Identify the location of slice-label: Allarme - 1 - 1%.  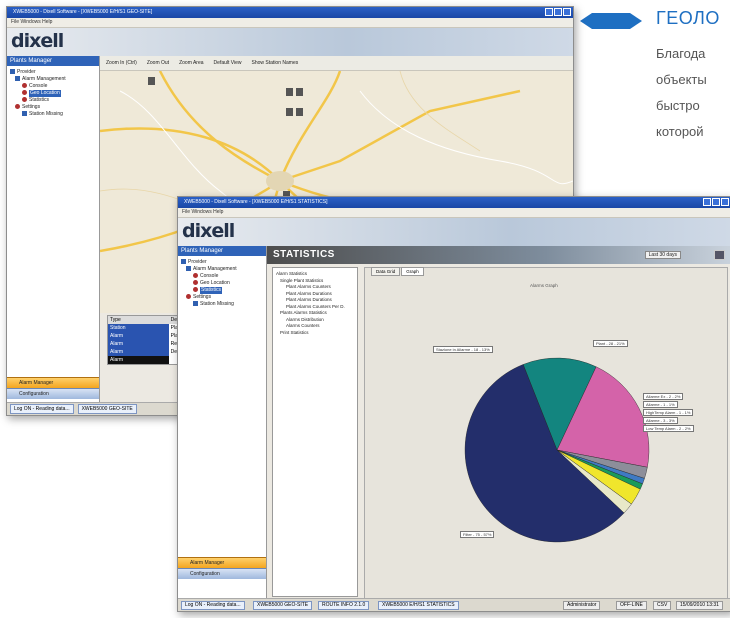
(660, 404).